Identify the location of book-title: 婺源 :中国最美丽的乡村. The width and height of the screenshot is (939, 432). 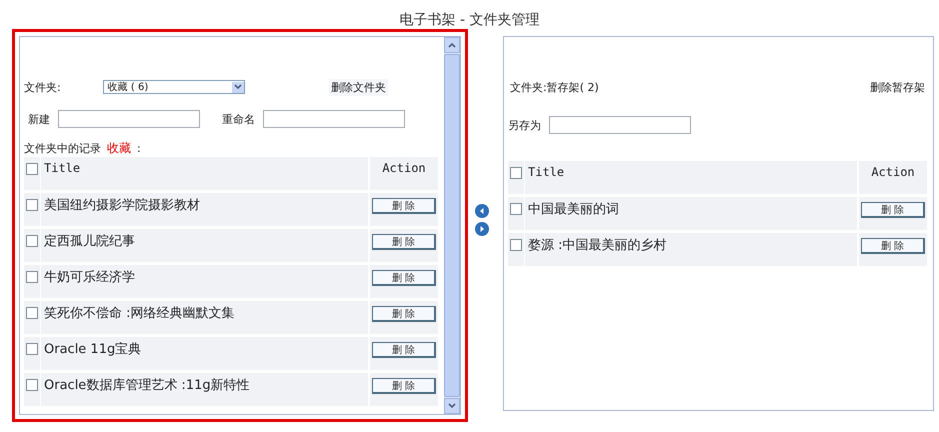
(691, 249).